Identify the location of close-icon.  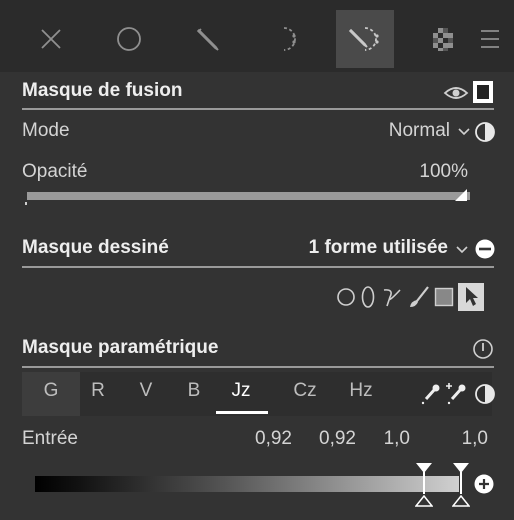
(51, 39).